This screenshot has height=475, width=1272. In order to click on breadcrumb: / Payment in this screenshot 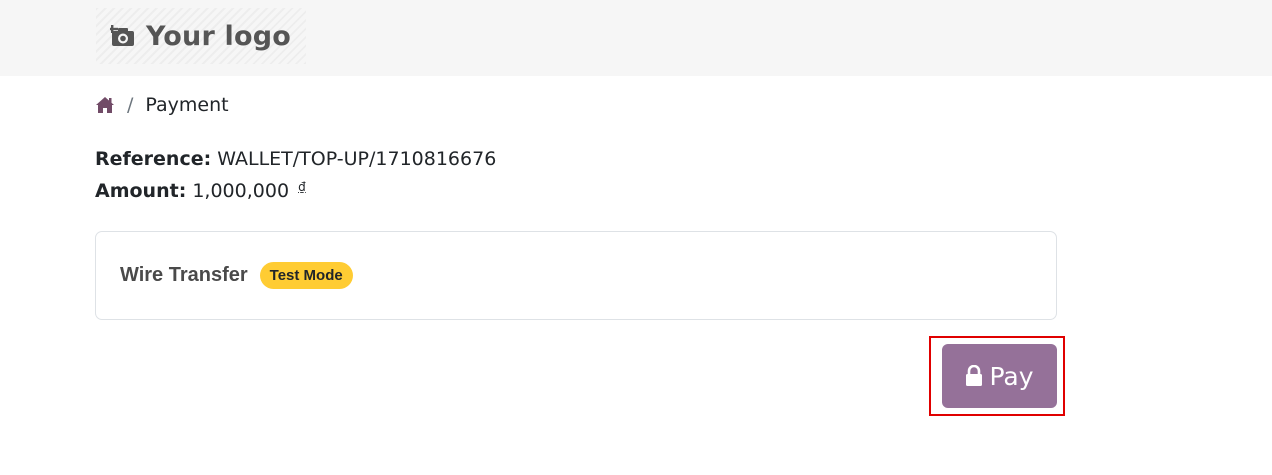, I will do `click(162, 105)`.